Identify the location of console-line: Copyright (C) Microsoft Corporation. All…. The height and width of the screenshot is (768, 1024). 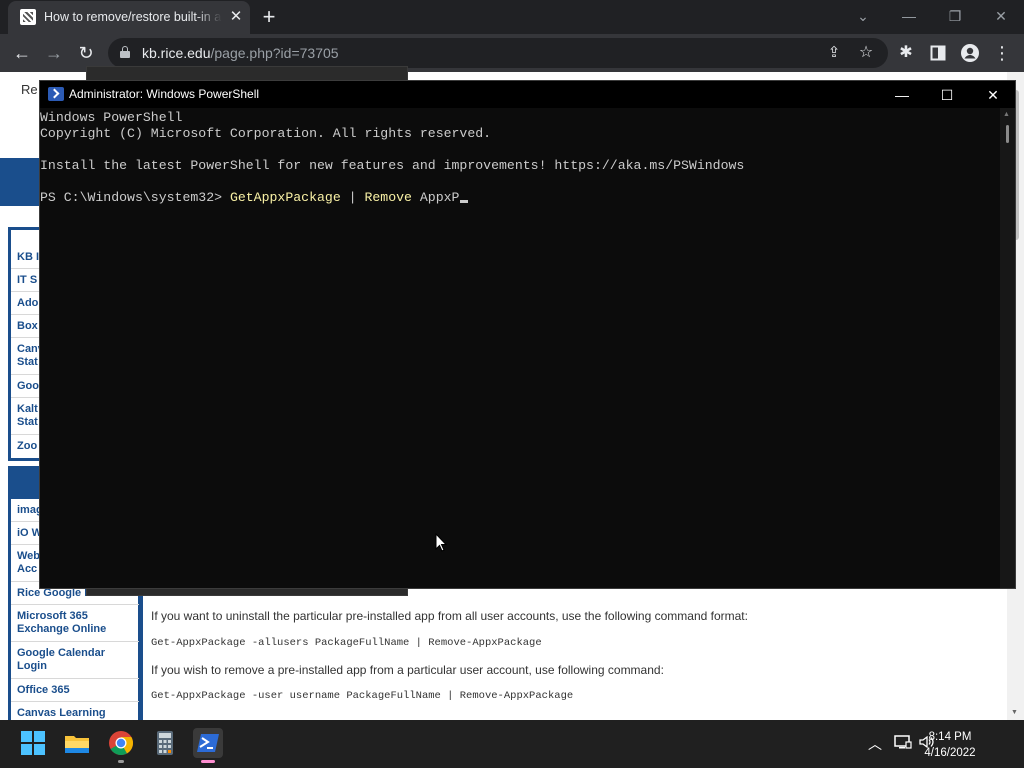
(266, 133).